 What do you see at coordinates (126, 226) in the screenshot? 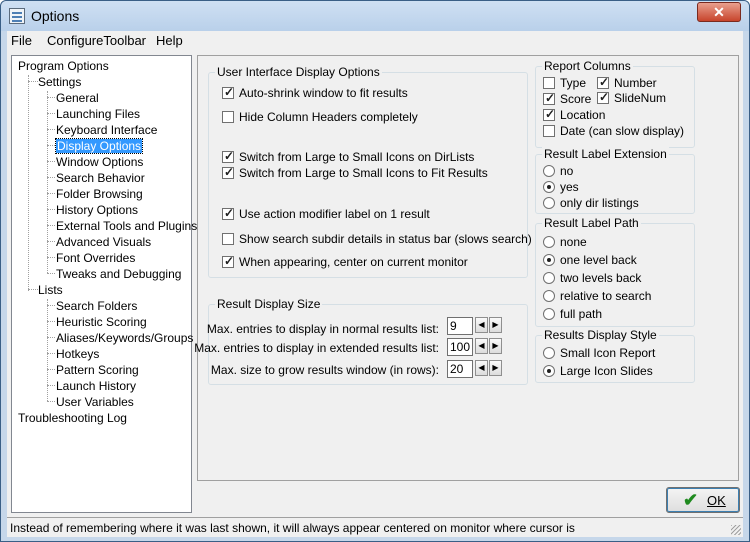
I see `tree-item-external-tools: External Tools and Plugins` at bounding box center [126, 226].